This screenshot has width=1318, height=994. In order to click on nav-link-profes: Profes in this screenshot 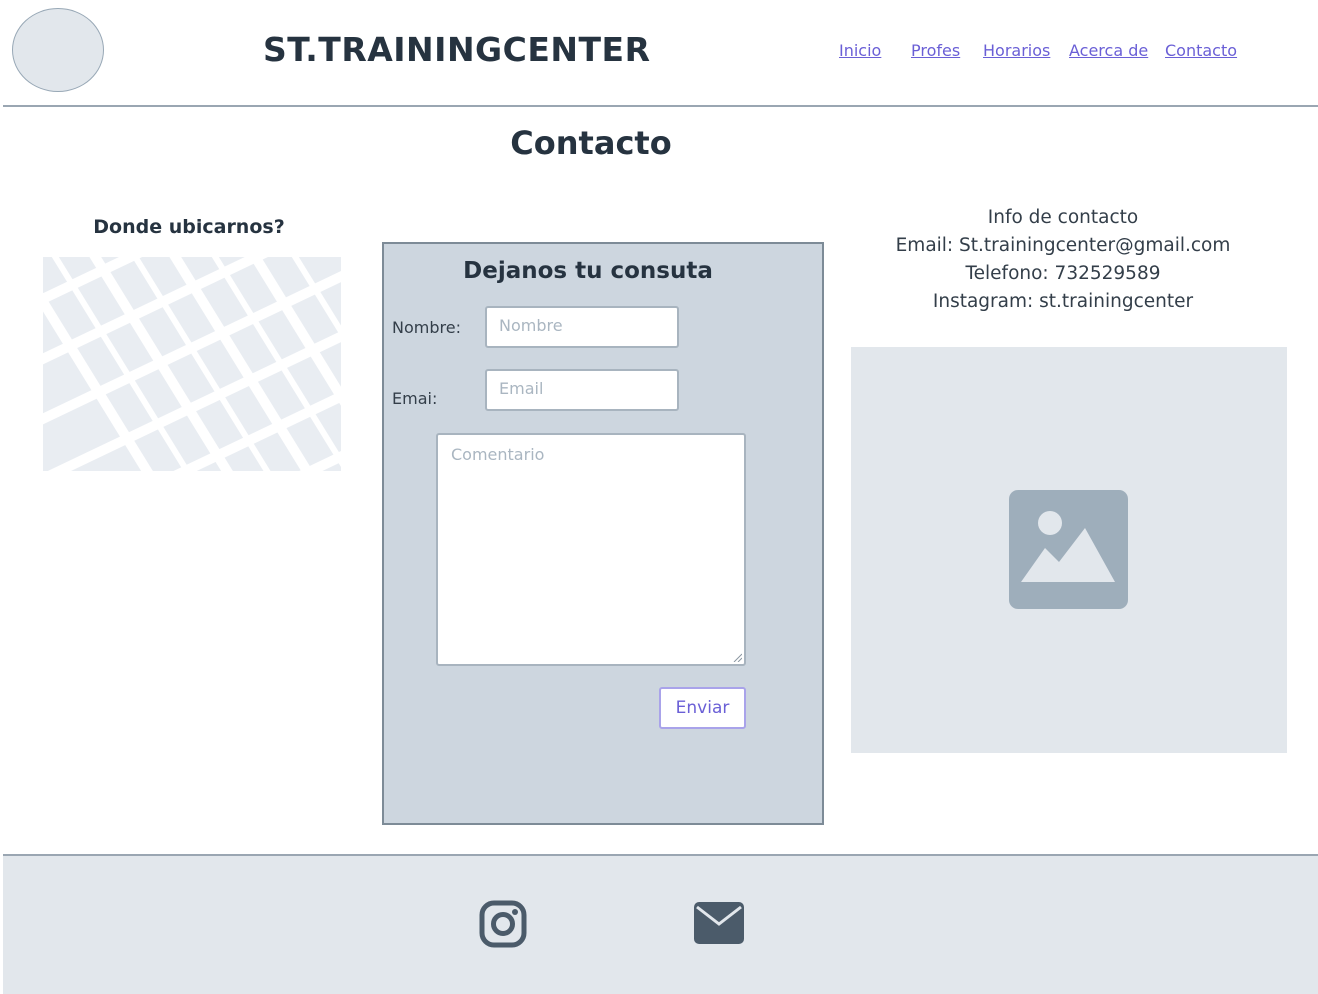, I will do `click(935, 50)`.